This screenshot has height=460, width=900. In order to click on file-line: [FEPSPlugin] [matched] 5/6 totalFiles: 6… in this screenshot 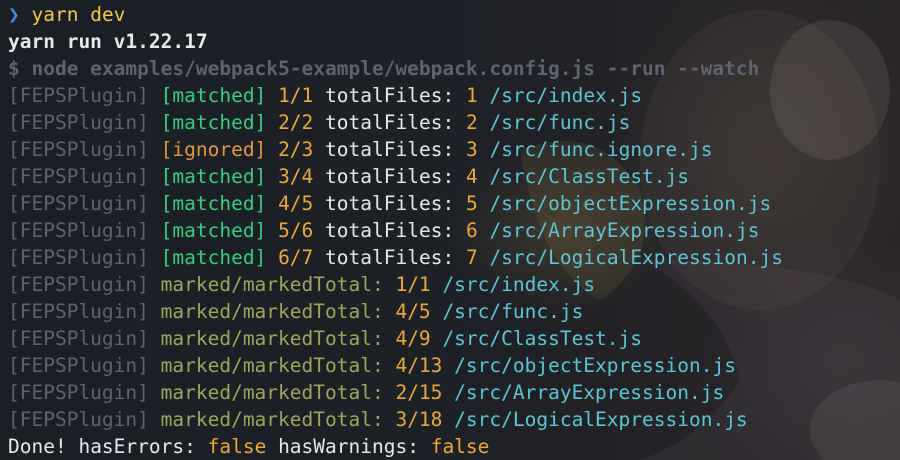, I will do `click(454, 230)`.